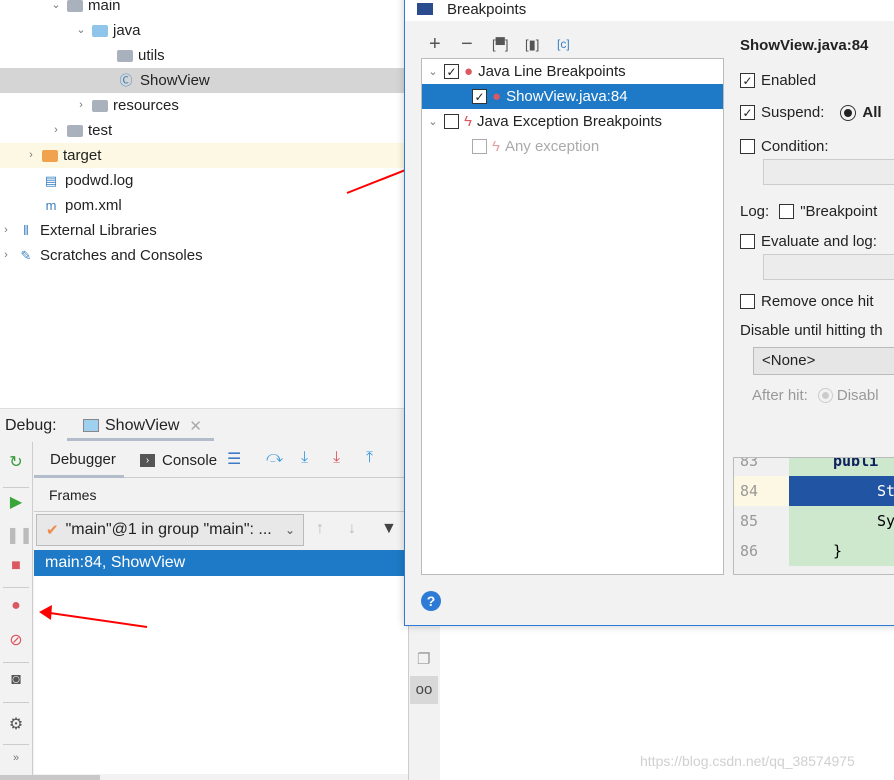  Describe the element at coordinates (98, 620) in the screenshot. I see `arrow-to-breakpoints-icon` at that location.